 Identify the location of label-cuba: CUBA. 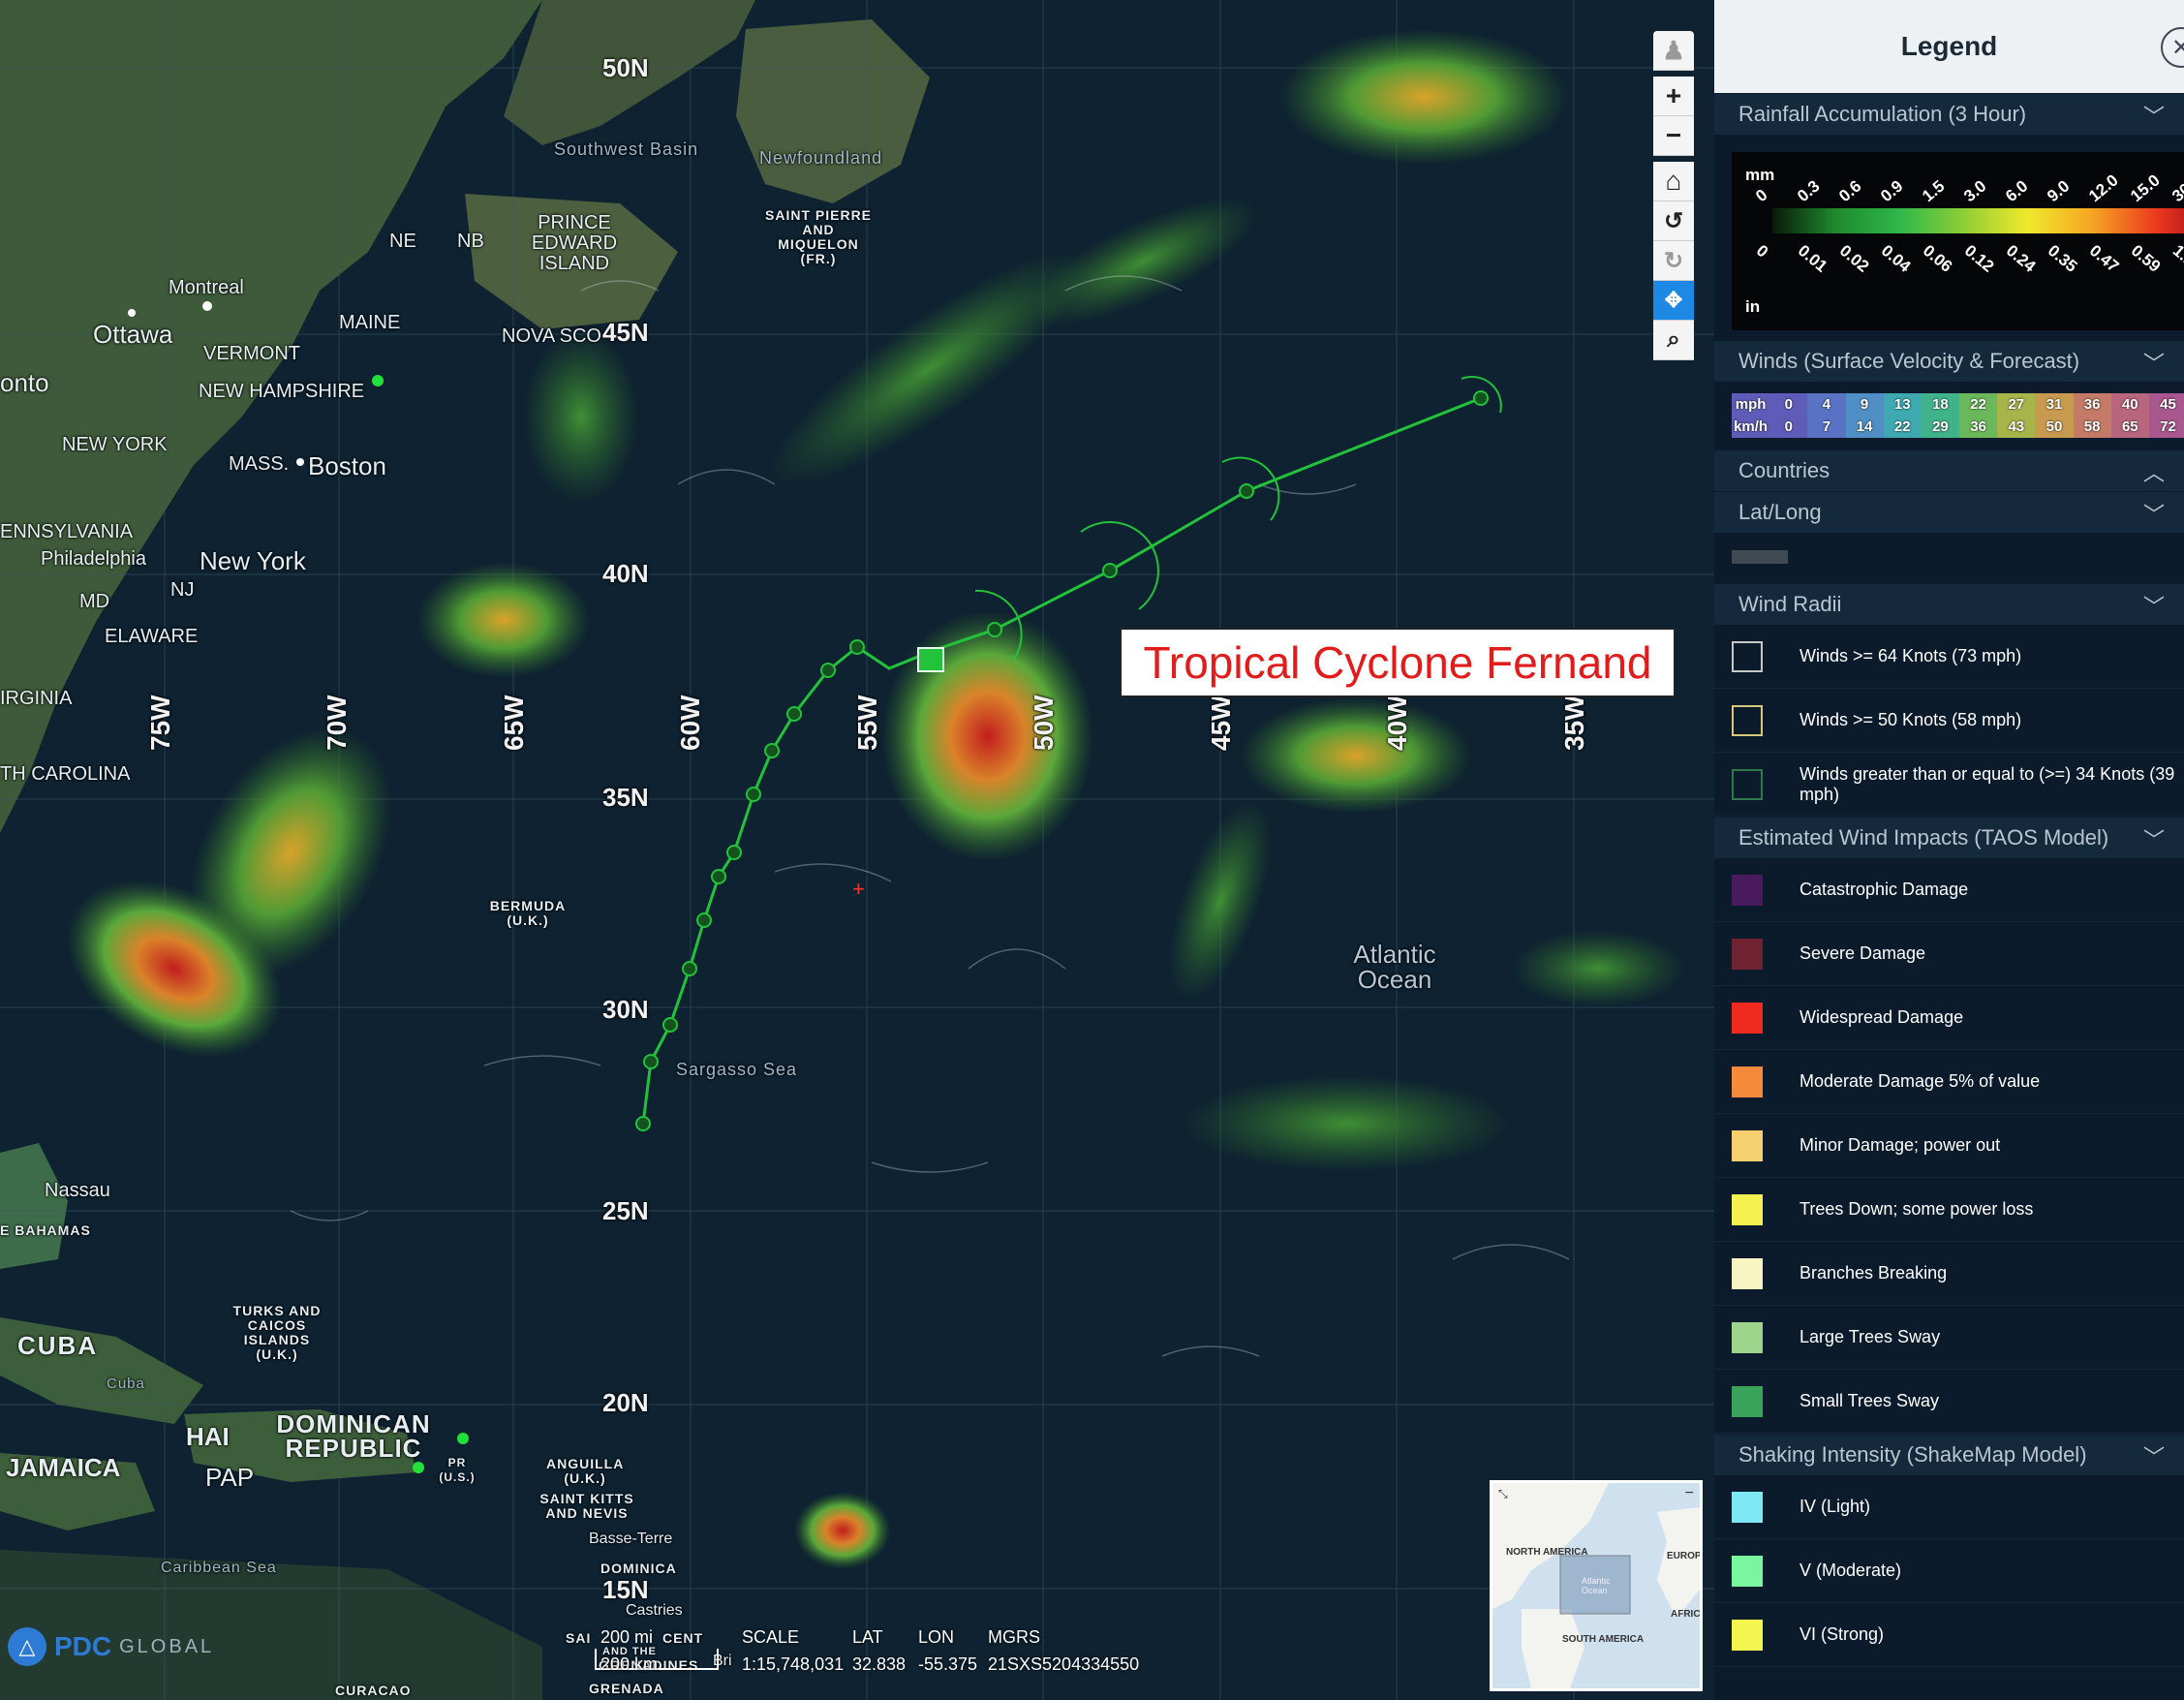
(58, 1345).